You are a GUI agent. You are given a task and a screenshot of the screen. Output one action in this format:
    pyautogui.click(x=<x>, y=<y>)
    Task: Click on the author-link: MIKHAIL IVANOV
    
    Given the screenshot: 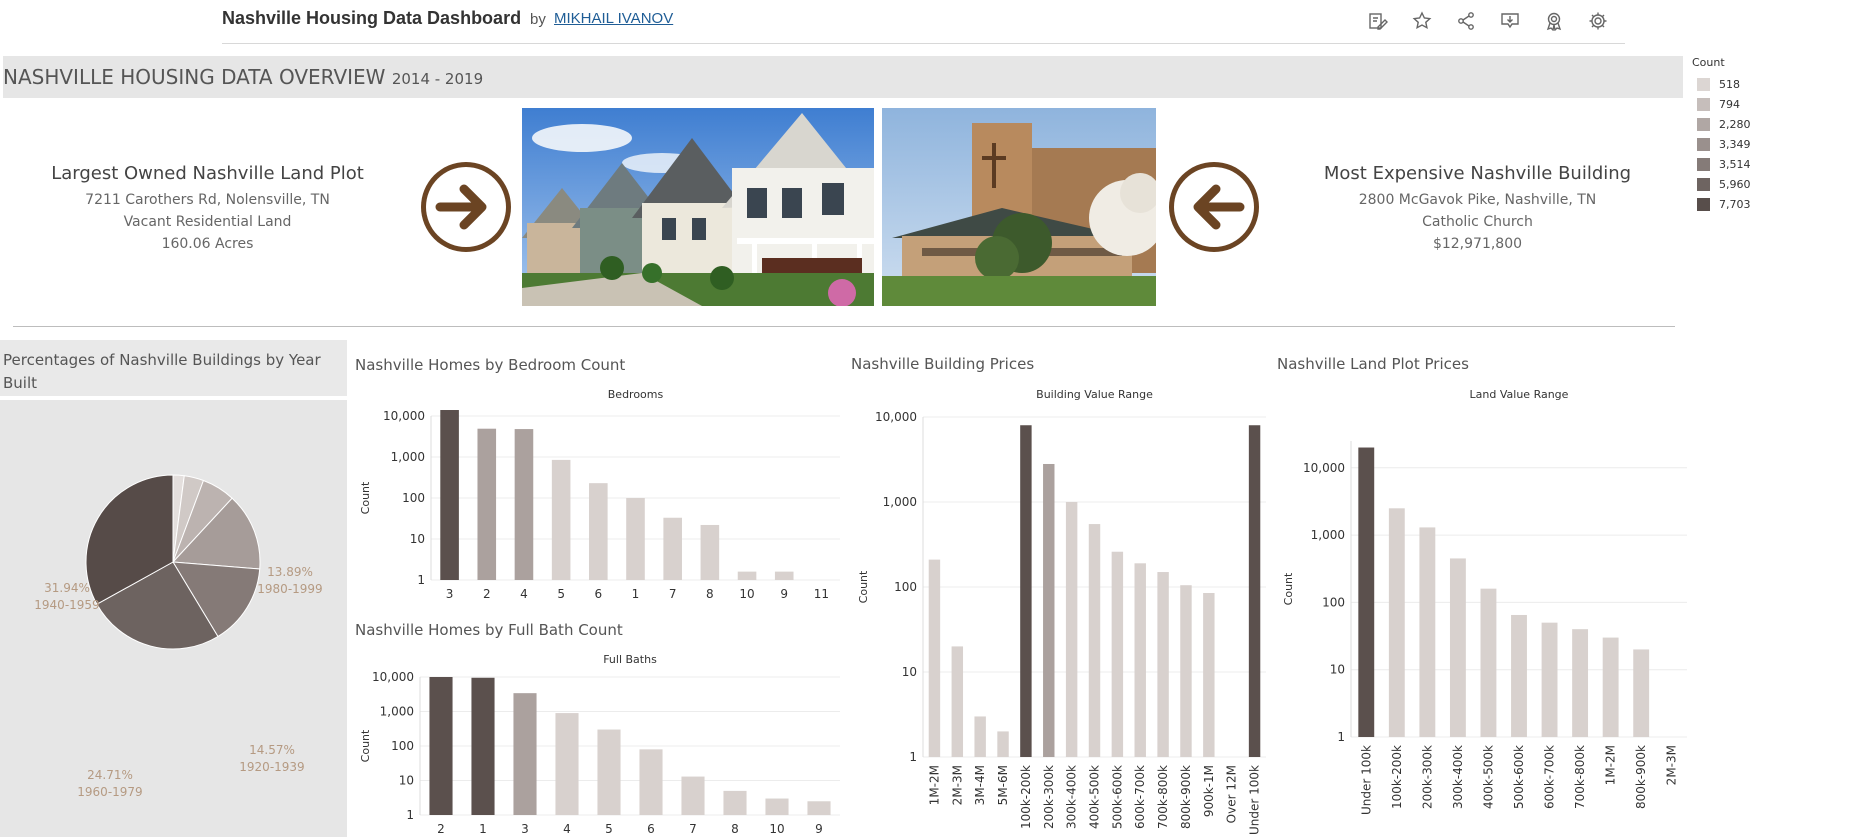 What is the action you would take?
    pyautogui.click(x=613, y=18)
    